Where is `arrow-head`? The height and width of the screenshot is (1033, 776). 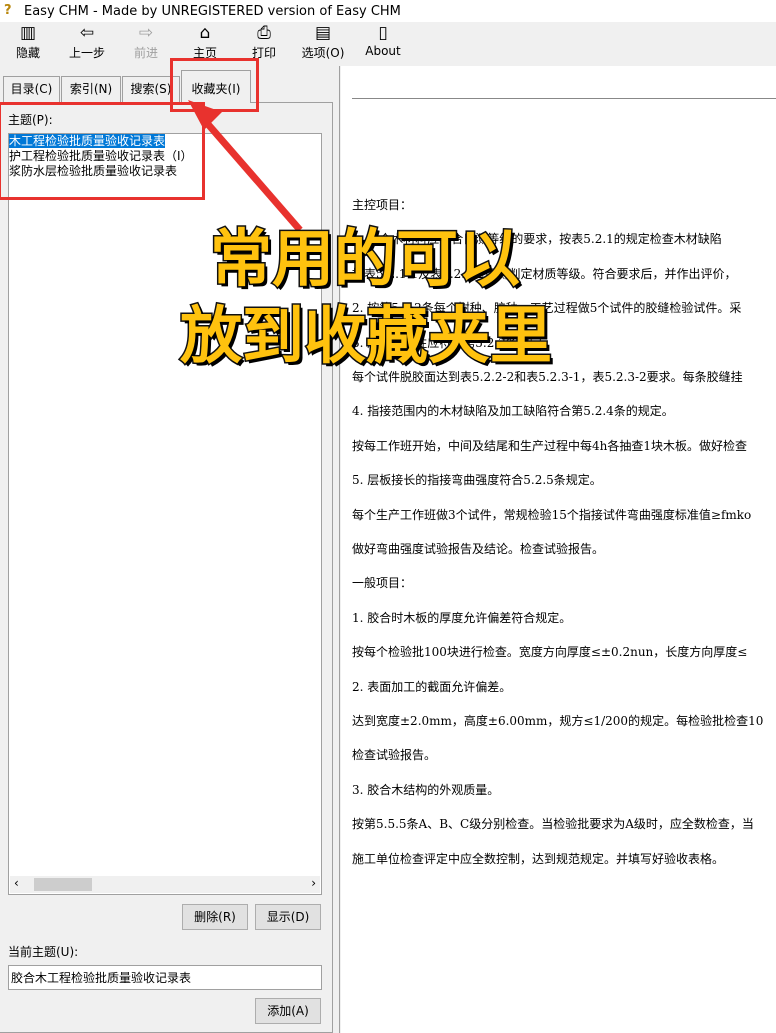 arrow-head is located at coordinates (205, 115).